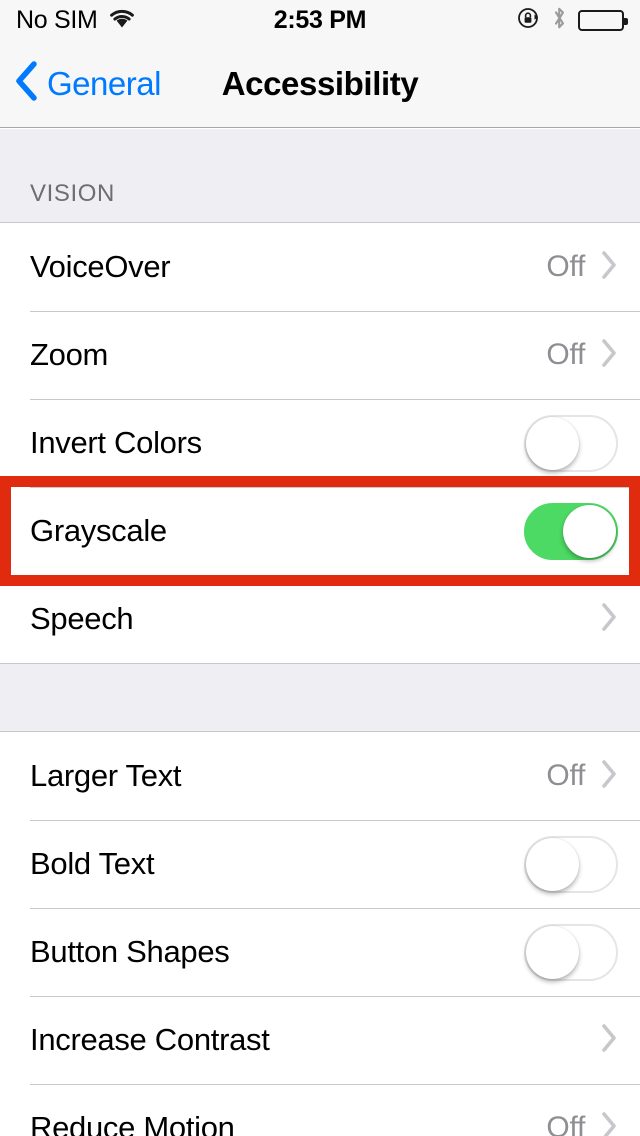  Describe the element at coordinates (320, 1040) in the screenshot. I see `row-increase-contrast: Increase Contrast` at that location.